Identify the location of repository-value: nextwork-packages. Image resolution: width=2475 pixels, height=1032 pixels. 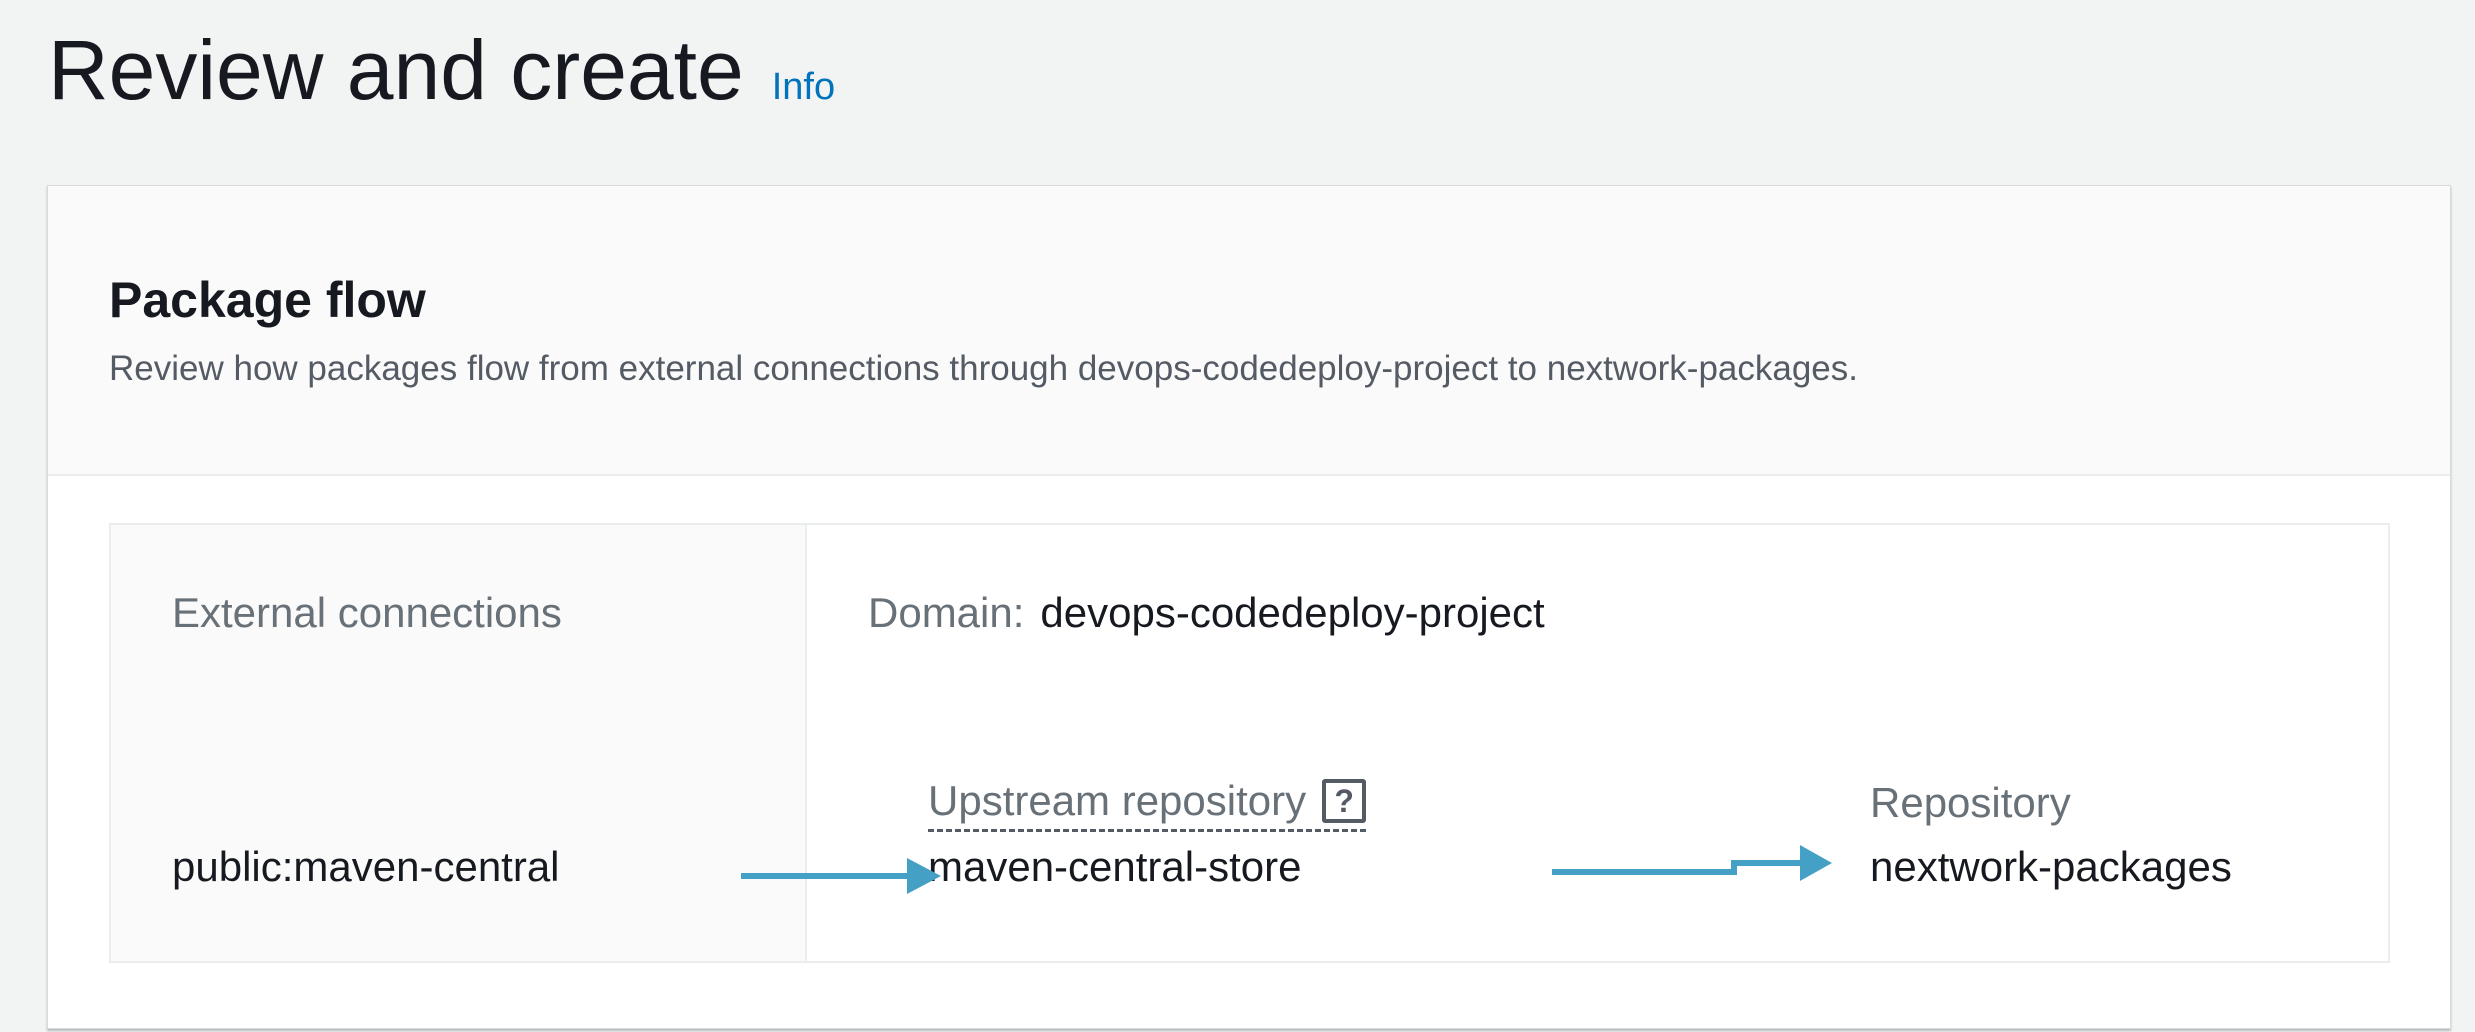
(2051, 866).